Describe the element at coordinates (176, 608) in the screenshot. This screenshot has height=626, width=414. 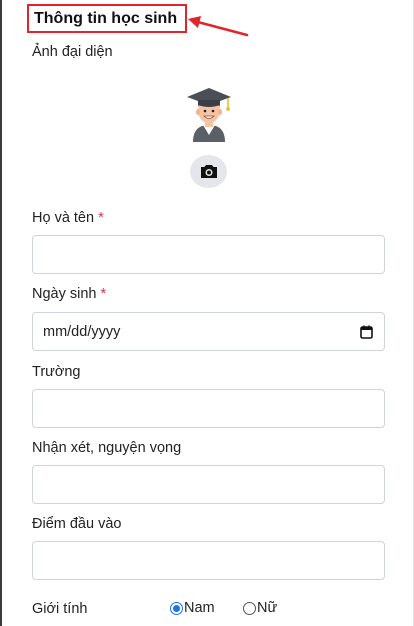
I see `radio-nam` at that location.